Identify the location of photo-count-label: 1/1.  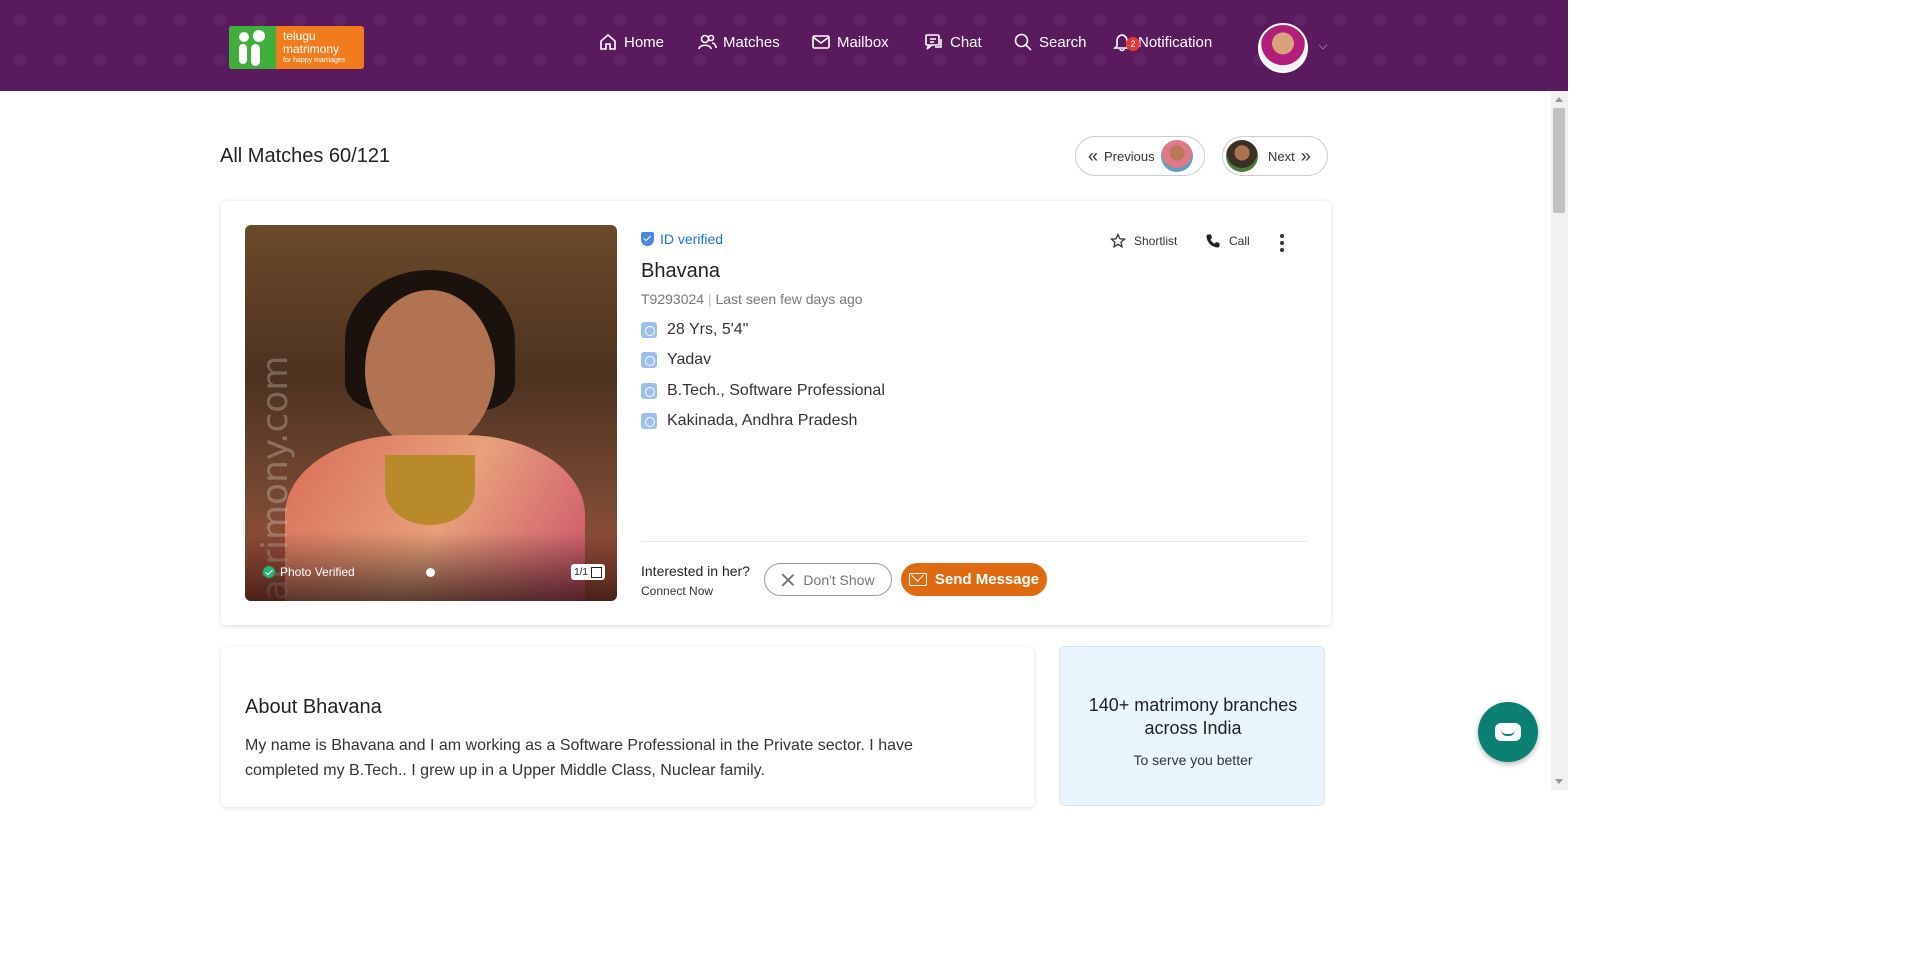
(581, 572).